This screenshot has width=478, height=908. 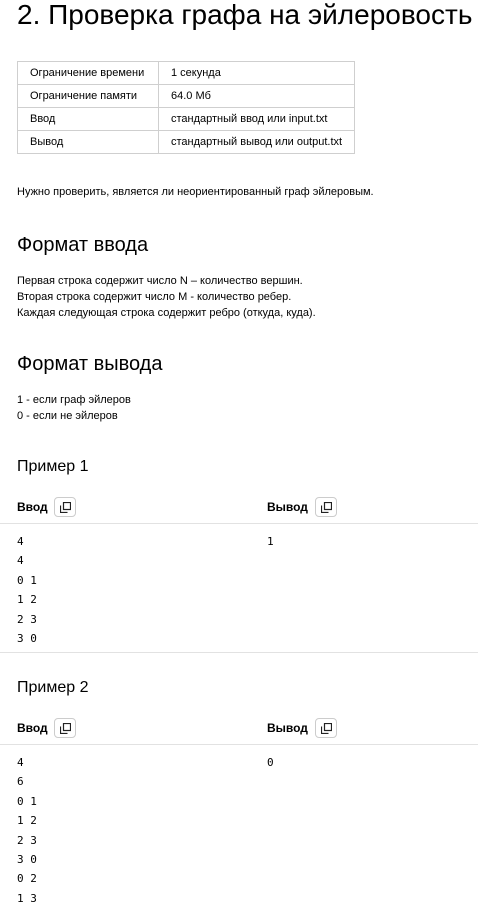 I want to click on limit-value: 1 секунда, so click(x=256, y=73).